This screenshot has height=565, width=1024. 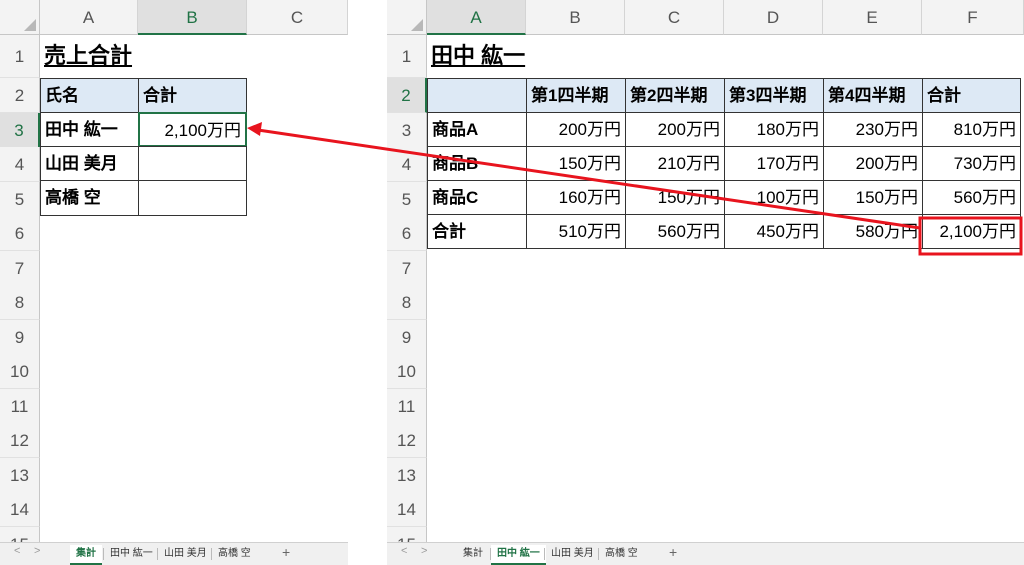 What do you see at coordinates (89, 95) in the screenshot?
I see `header-name-cell: 氏名` at bounding box center [89, 95].